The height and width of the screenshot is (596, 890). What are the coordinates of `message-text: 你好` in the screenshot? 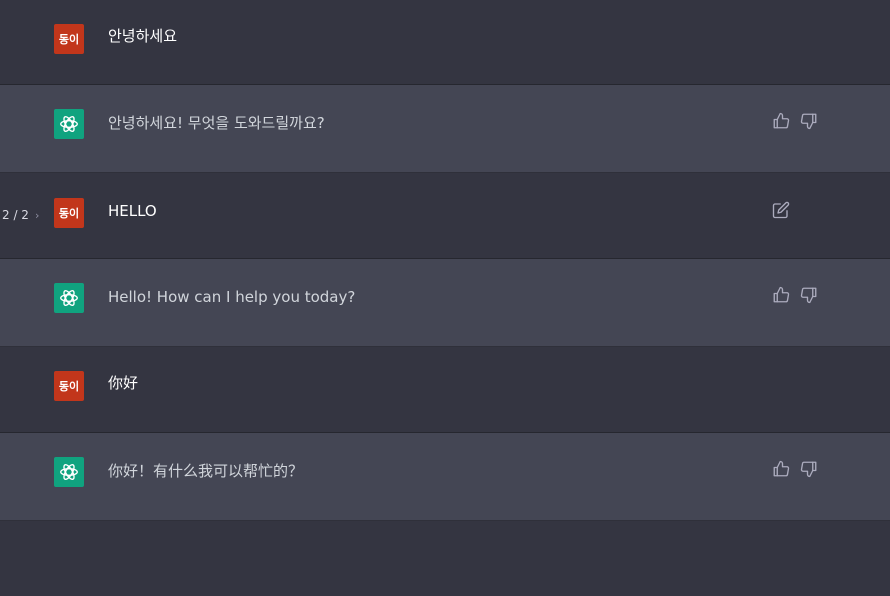 It's located at (123, 383).